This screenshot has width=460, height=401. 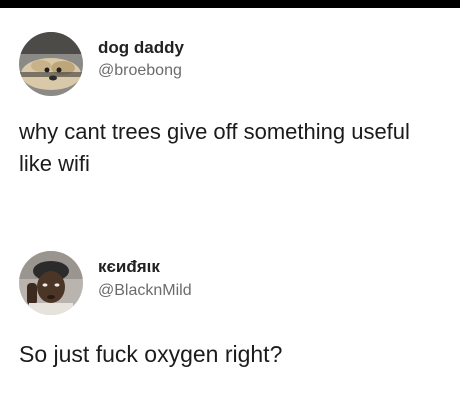 I want to click on display-name: dog daddy, so click(x=141, y=48).